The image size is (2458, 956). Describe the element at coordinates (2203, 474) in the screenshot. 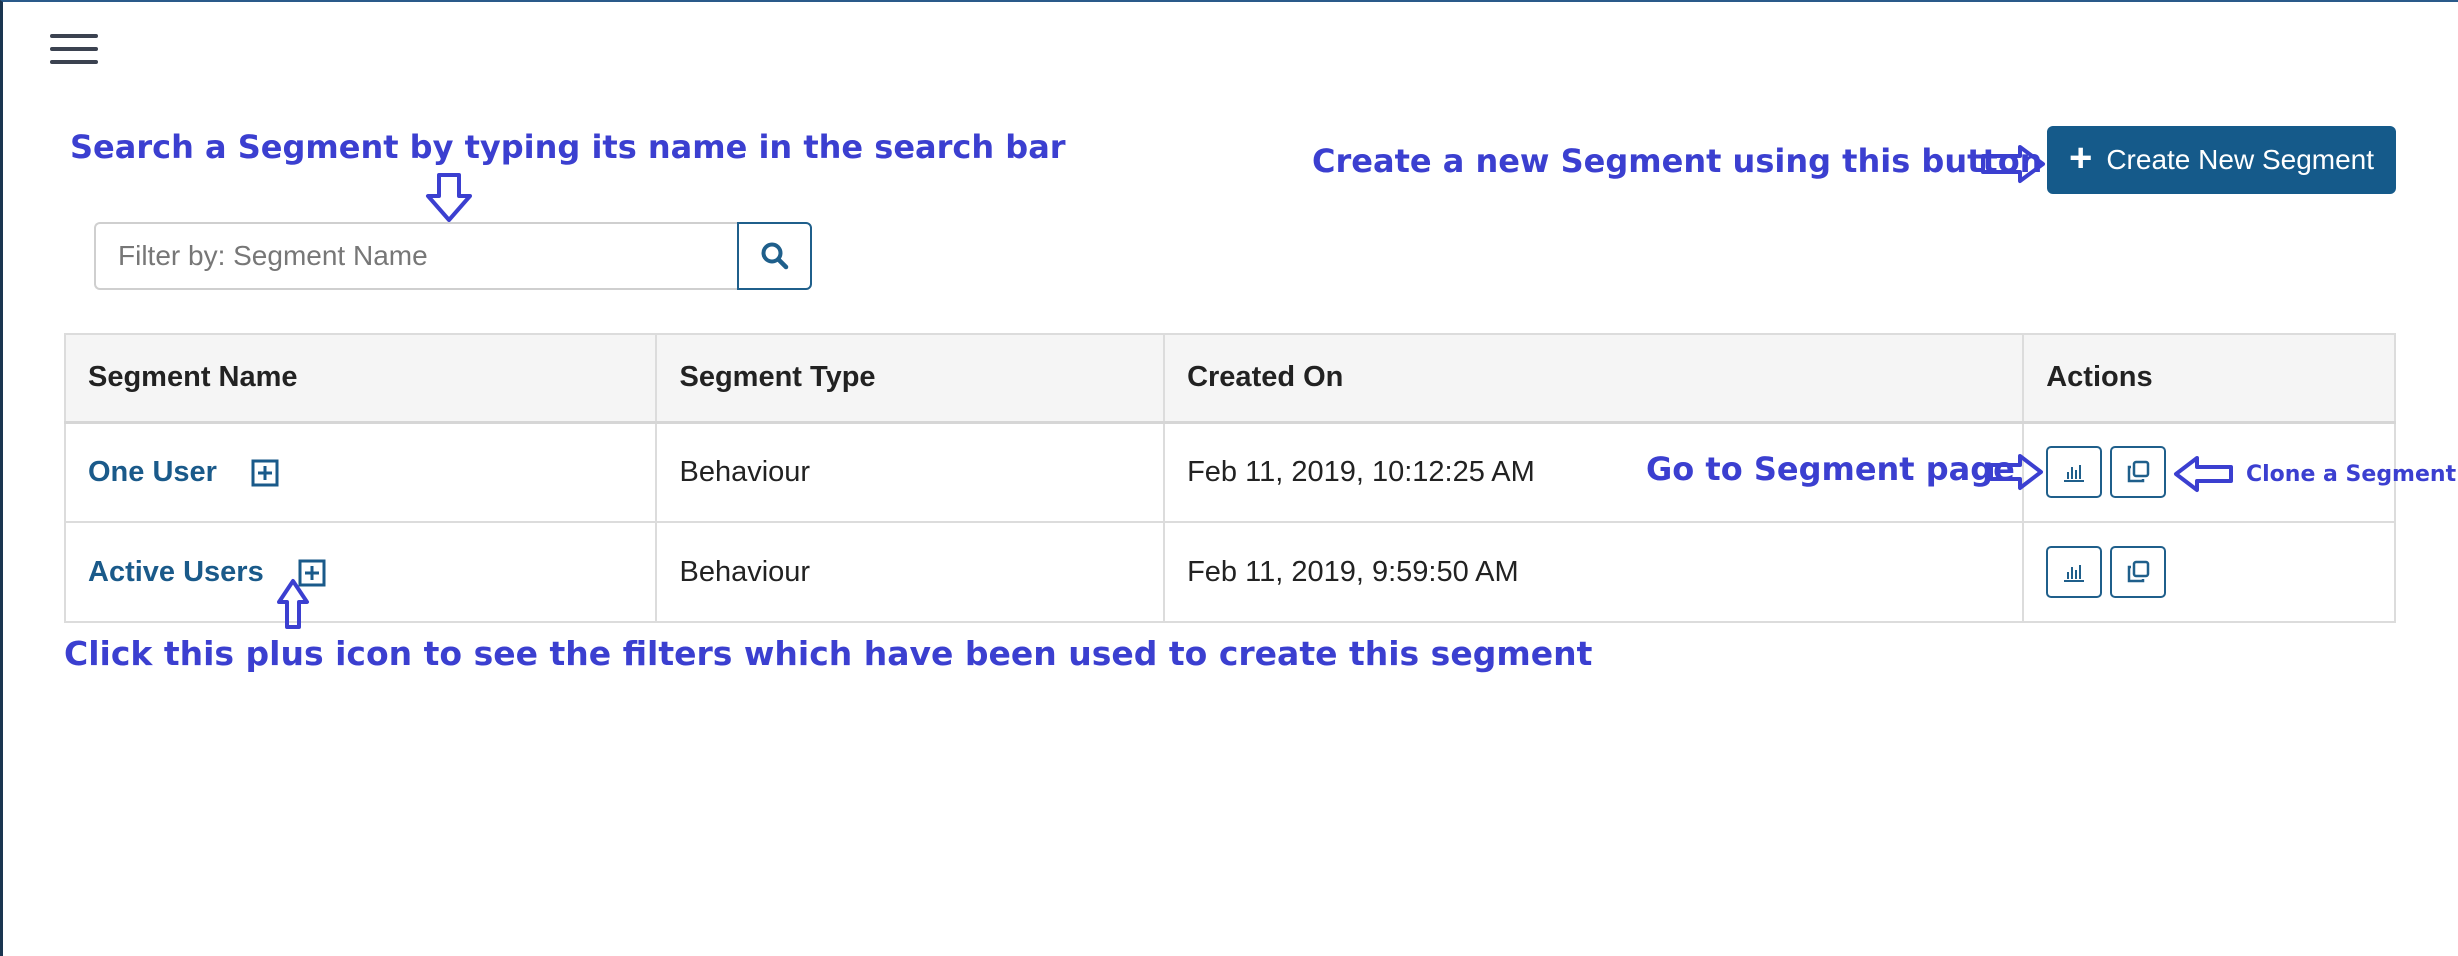

I see `left-arrow-annotation-icon` at that location.